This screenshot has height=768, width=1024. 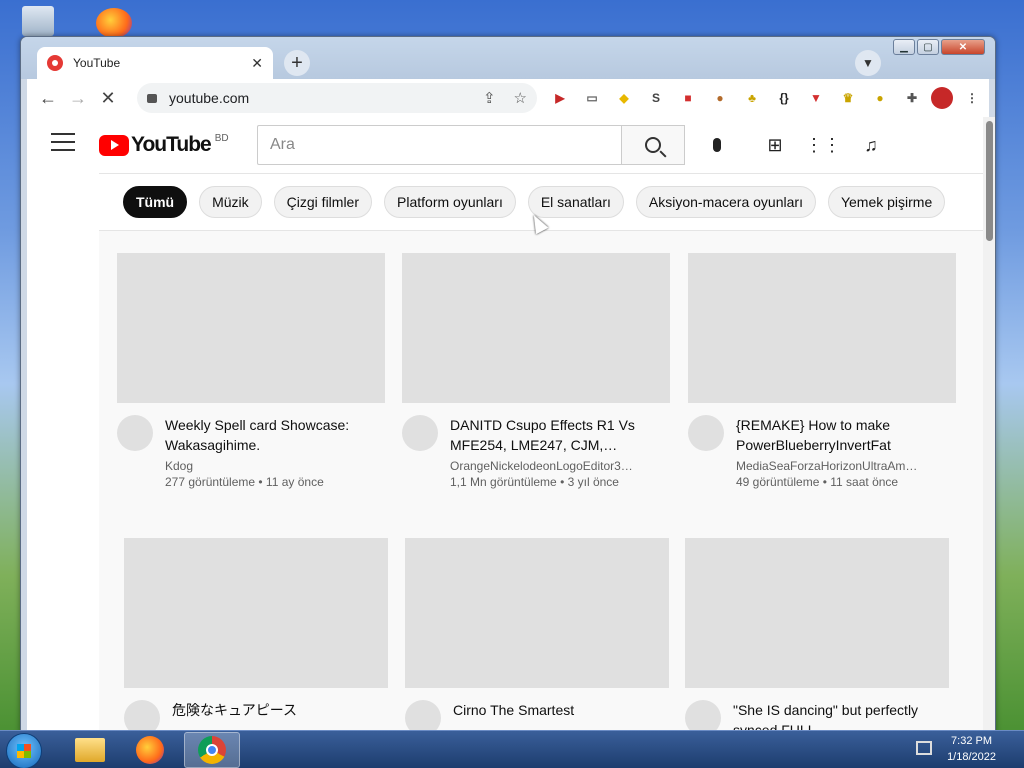 What do you see at coordinates (823, 145) in the screenshot?
I see `apps-grid-icon: ⋮⋮` at bounding box center [823, 145].